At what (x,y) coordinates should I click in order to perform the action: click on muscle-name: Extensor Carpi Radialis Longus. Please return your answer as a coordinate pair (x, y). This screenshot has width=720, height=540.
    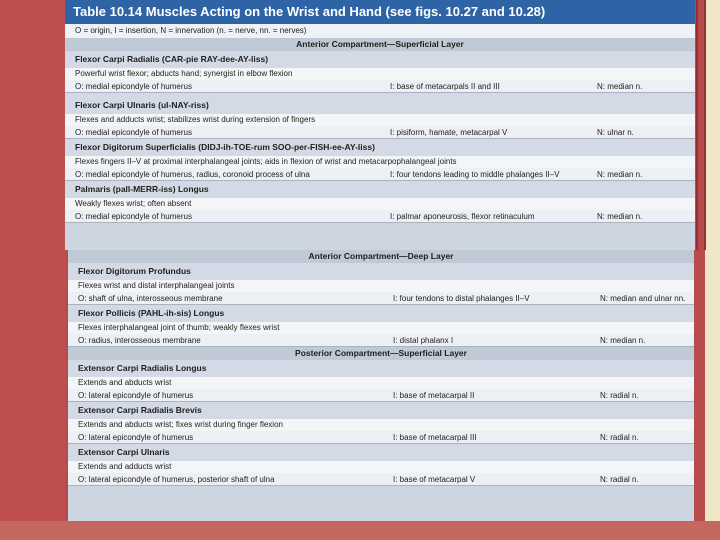
    Looking at the image, I should click on (381, 368).